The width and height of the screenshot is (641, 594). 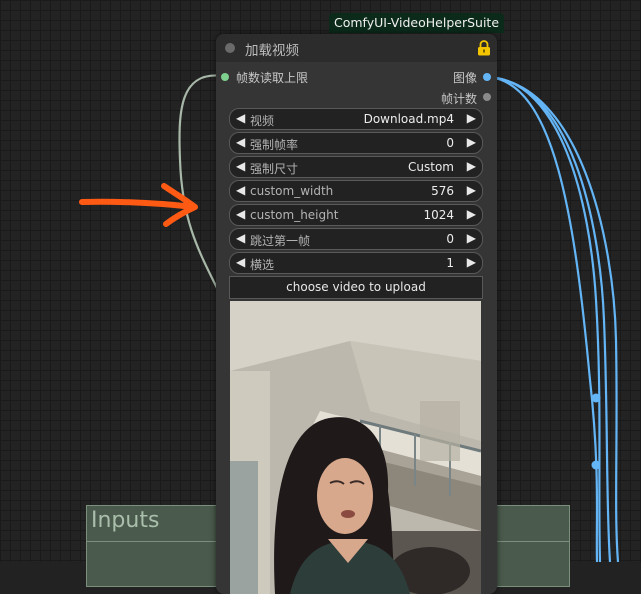 I want to click on input-slot-label: 帧数读取上限, so click(x=272, y=78).